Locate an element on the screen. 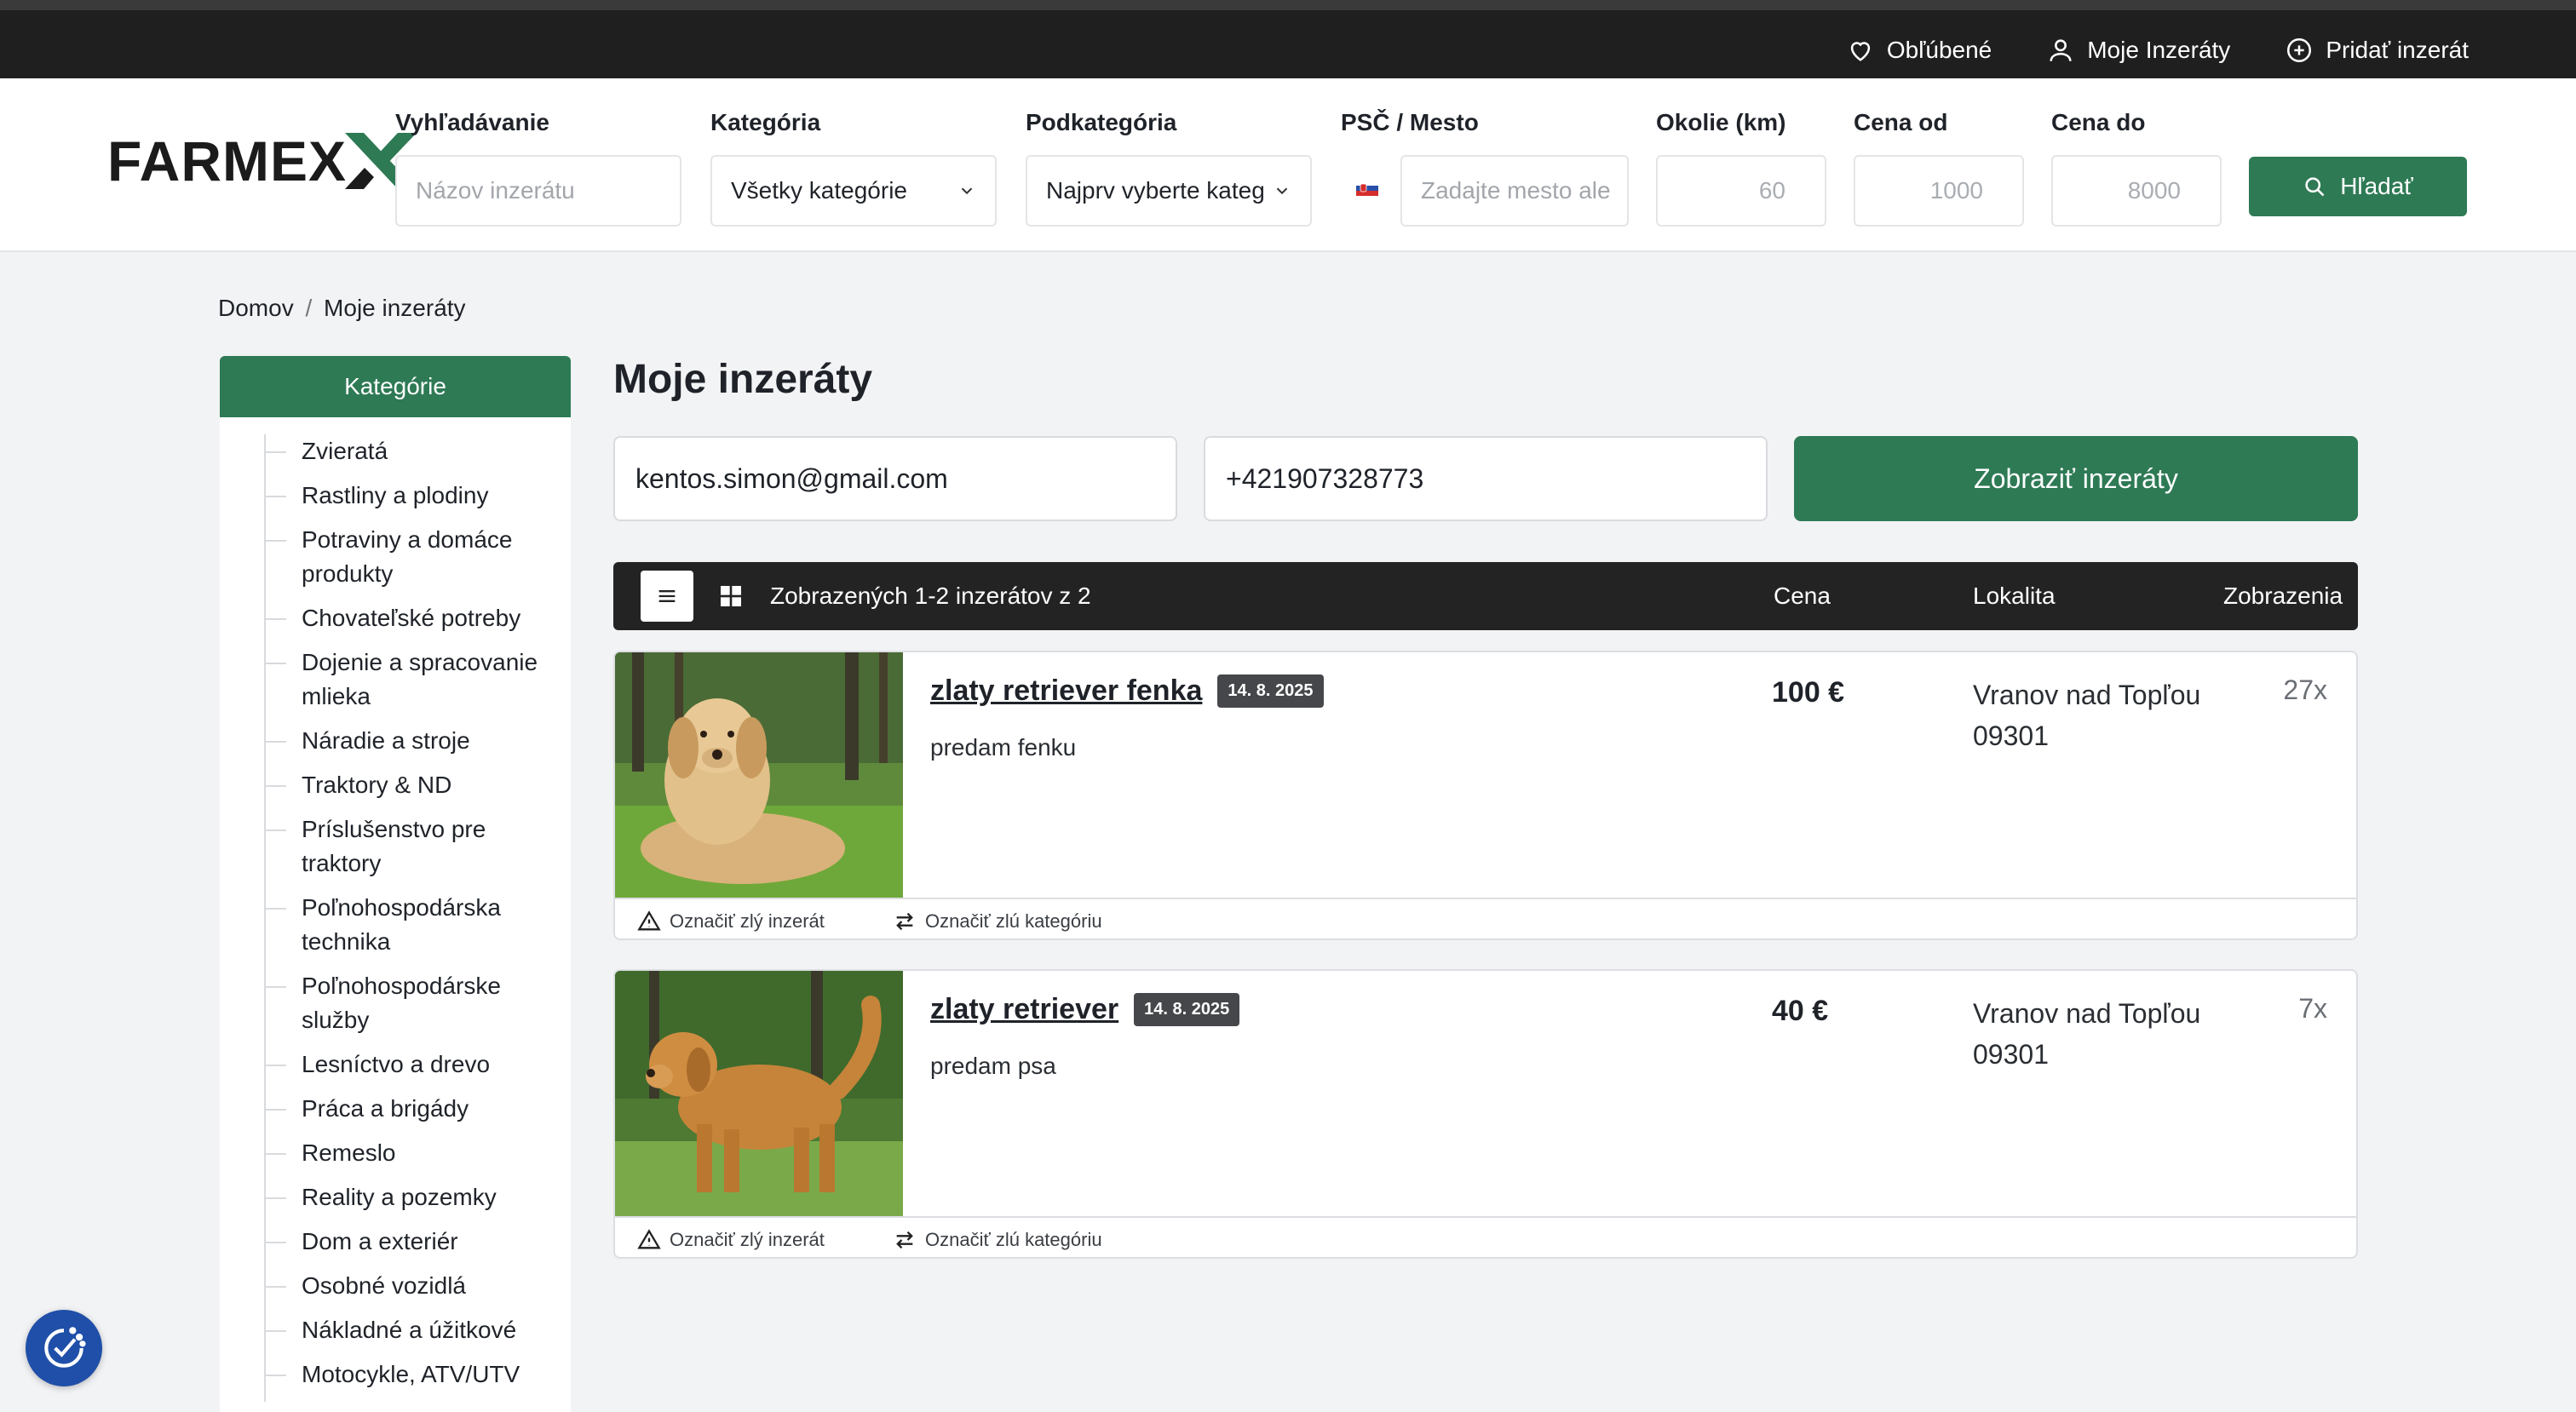  my-ads-label: Moje Inzeráty is located at coordinates (2159, 50).